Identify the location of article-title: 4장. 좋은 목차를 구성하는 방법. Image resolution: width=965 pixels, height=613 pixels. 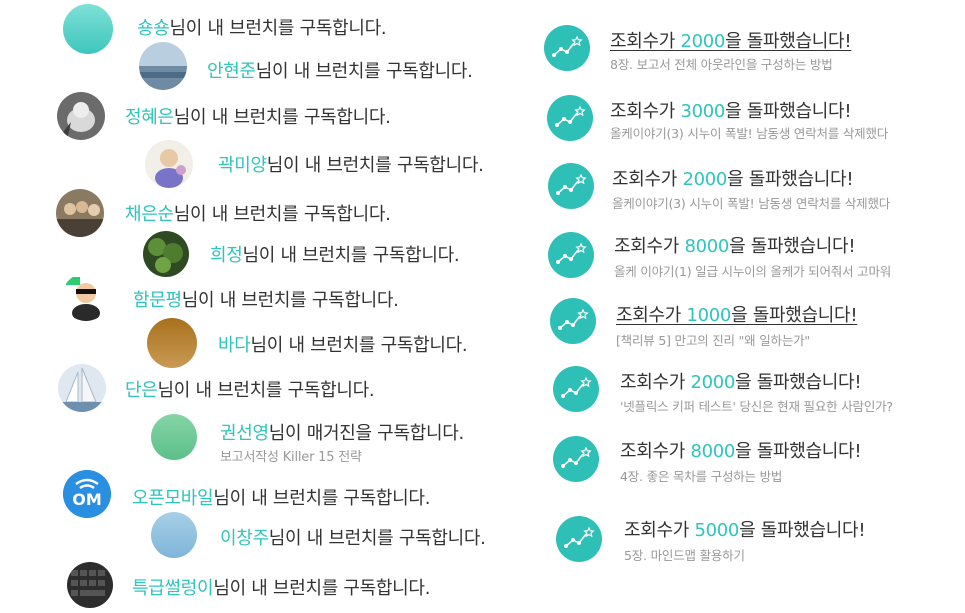
(701, 475).